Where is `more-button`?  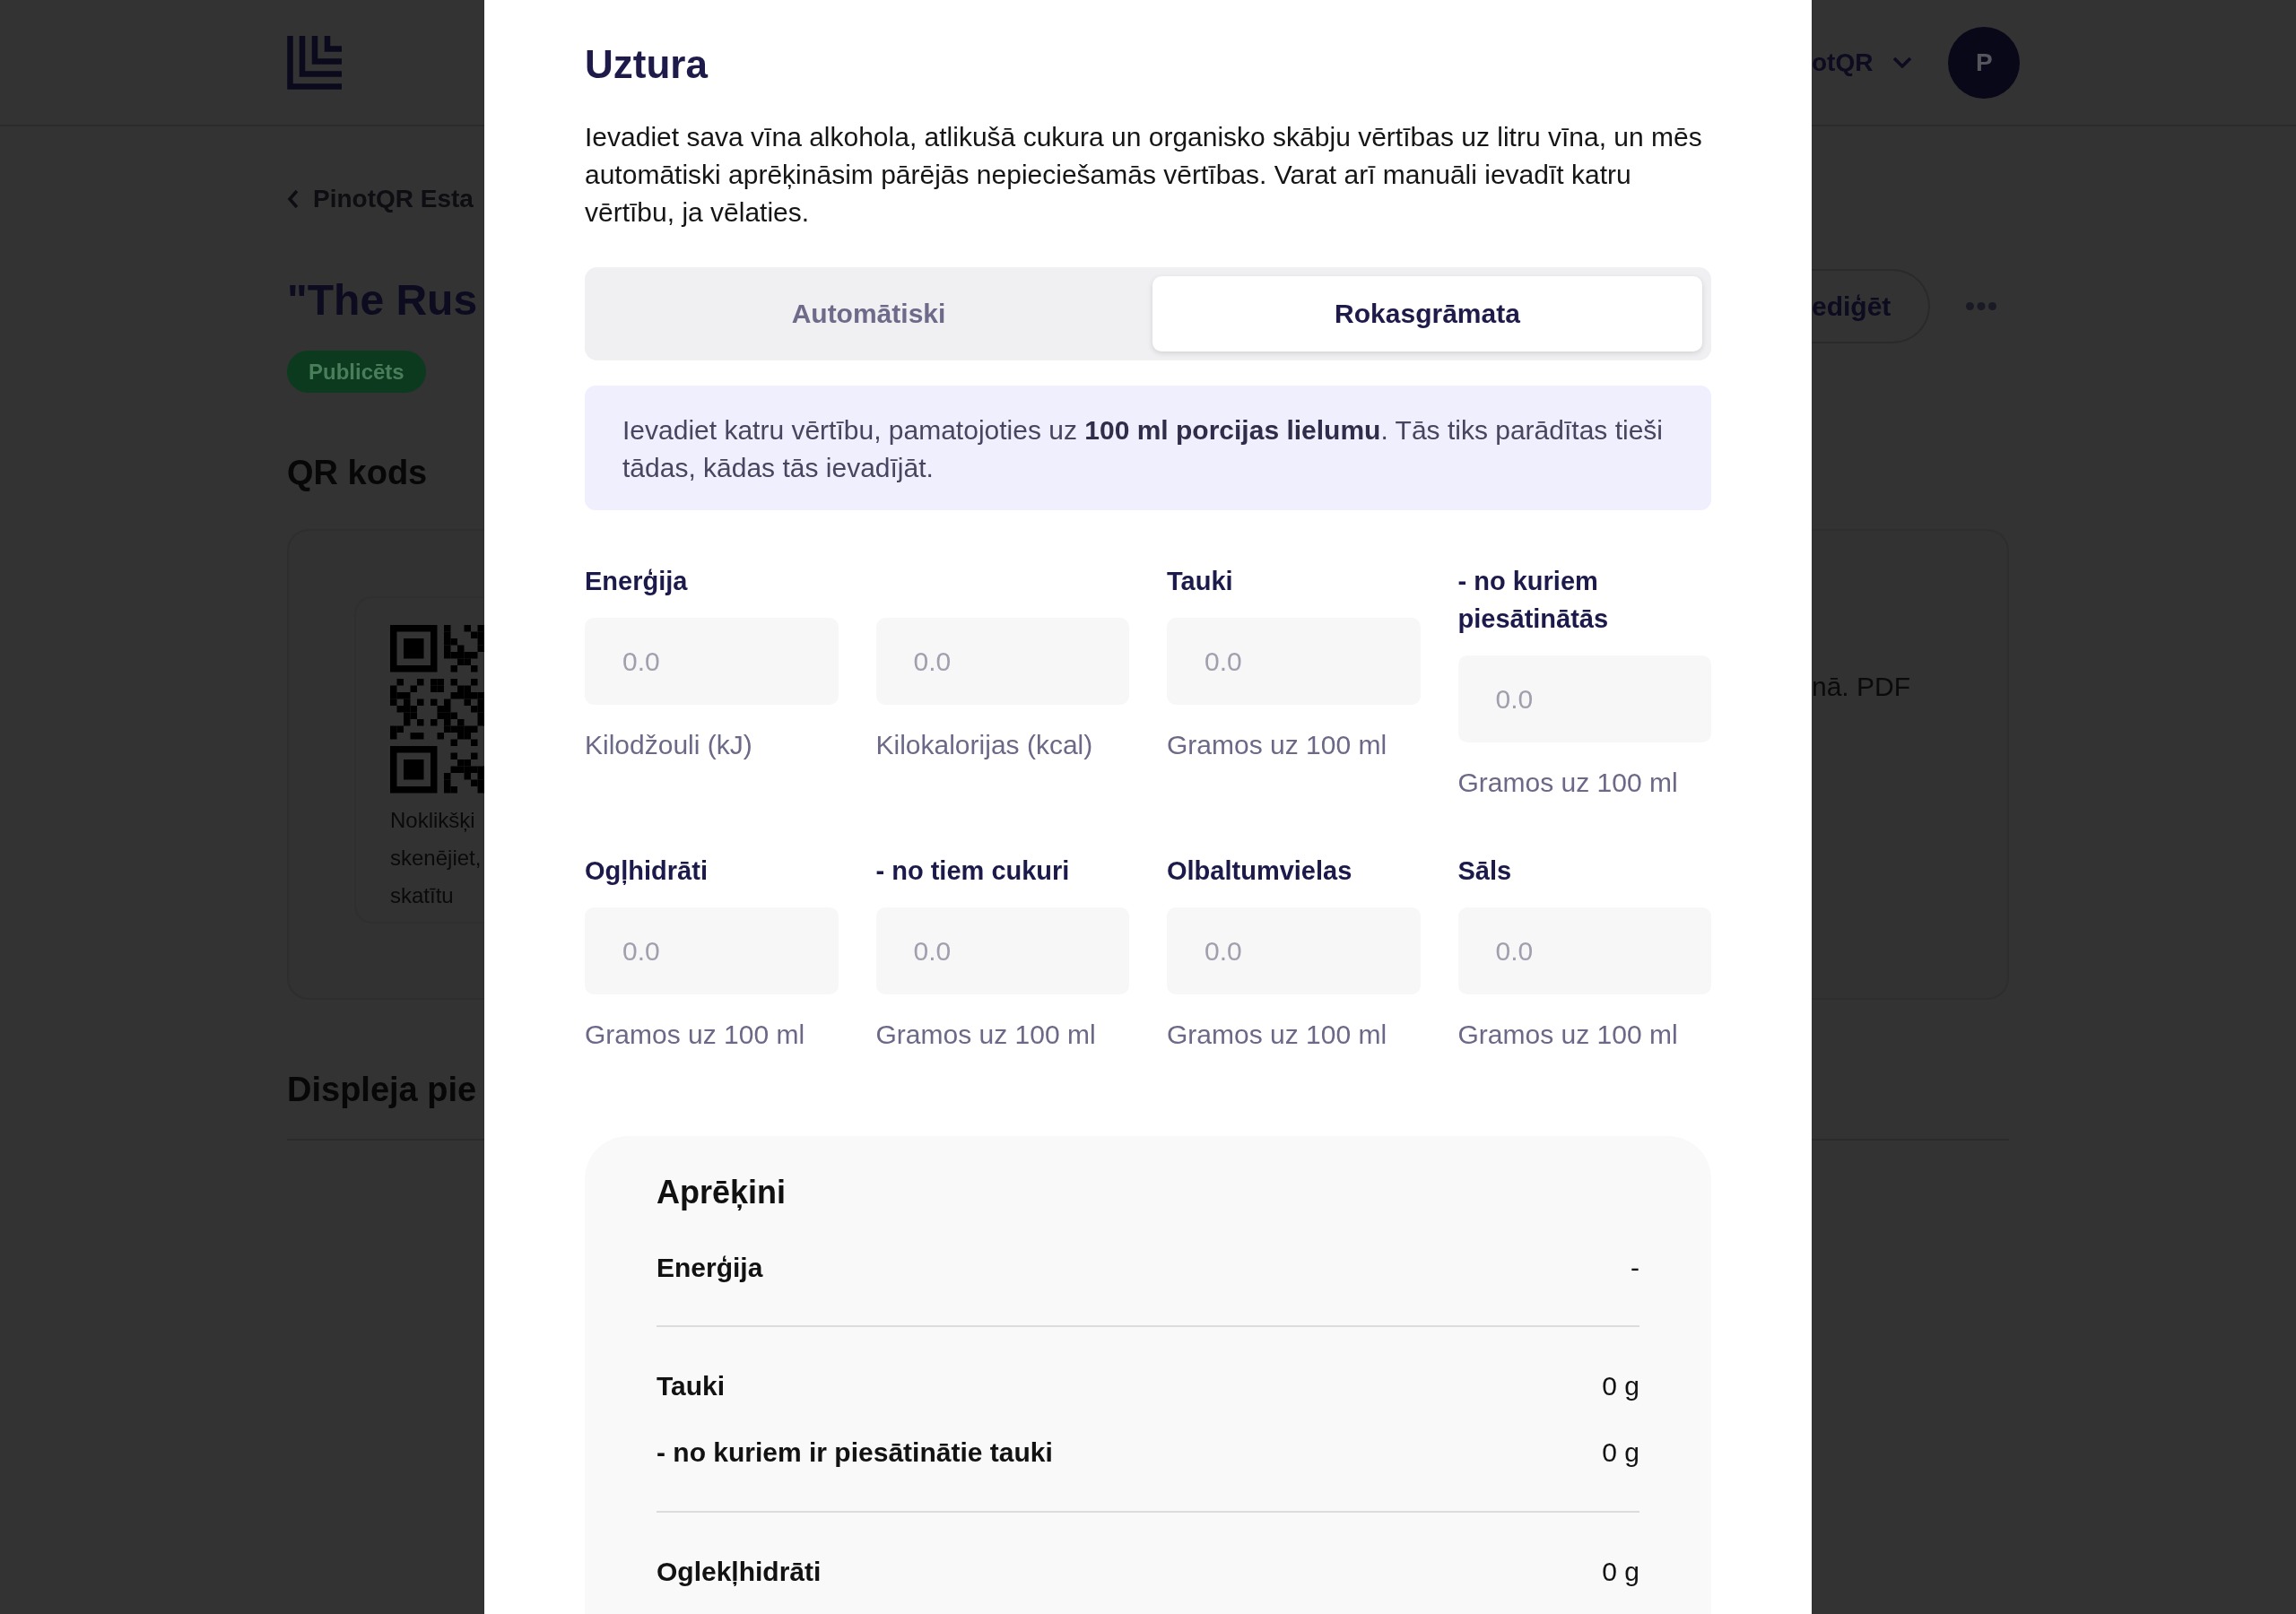
more-button is located at coordinates (1981, 306).